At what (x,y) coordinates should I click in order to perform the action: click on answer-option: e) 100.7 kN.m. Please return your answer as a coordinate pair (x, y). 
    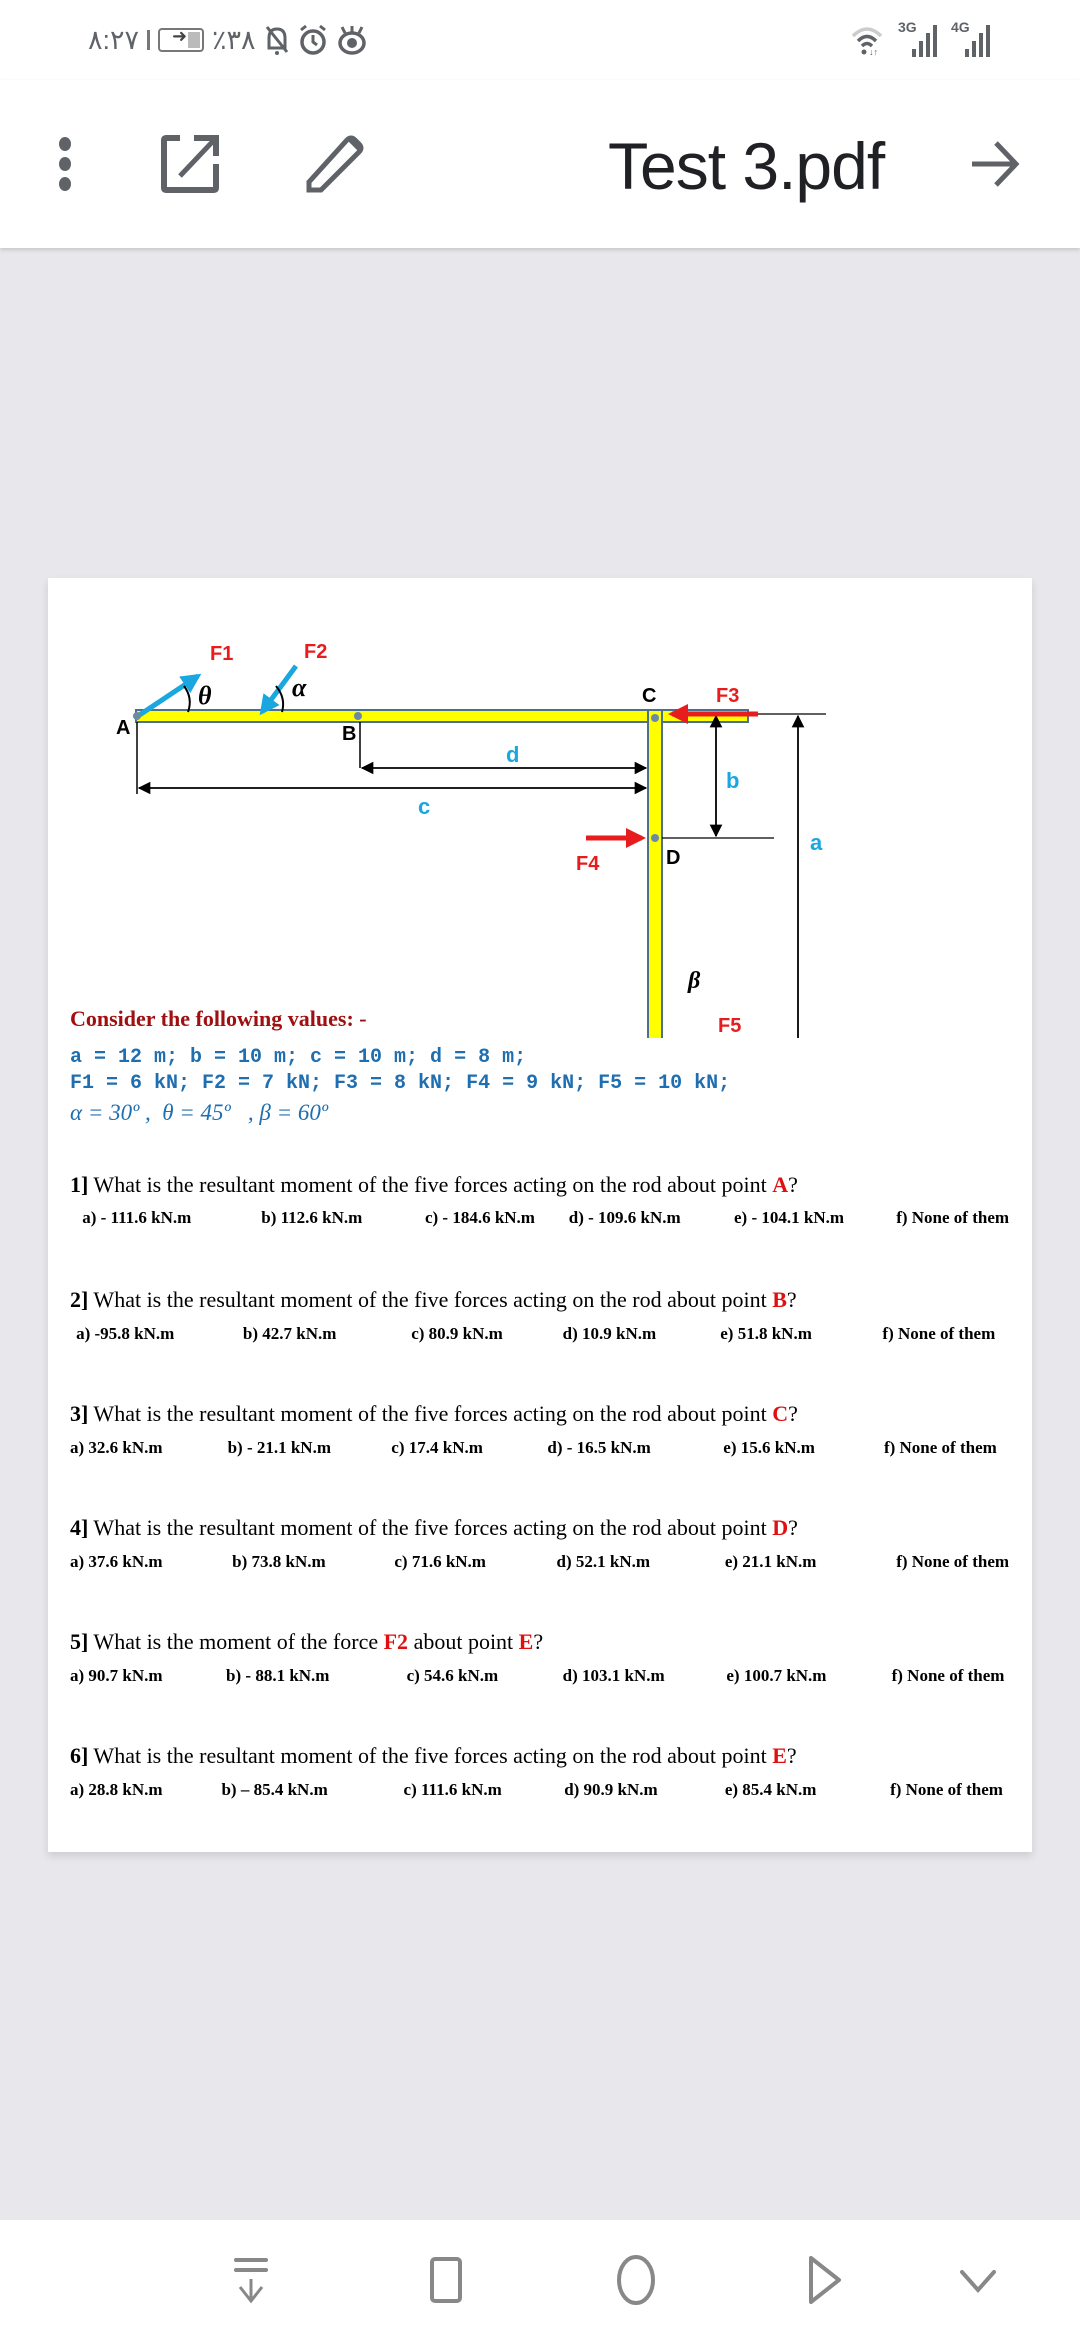
    Looking at the image, I should click on (776, 1675).